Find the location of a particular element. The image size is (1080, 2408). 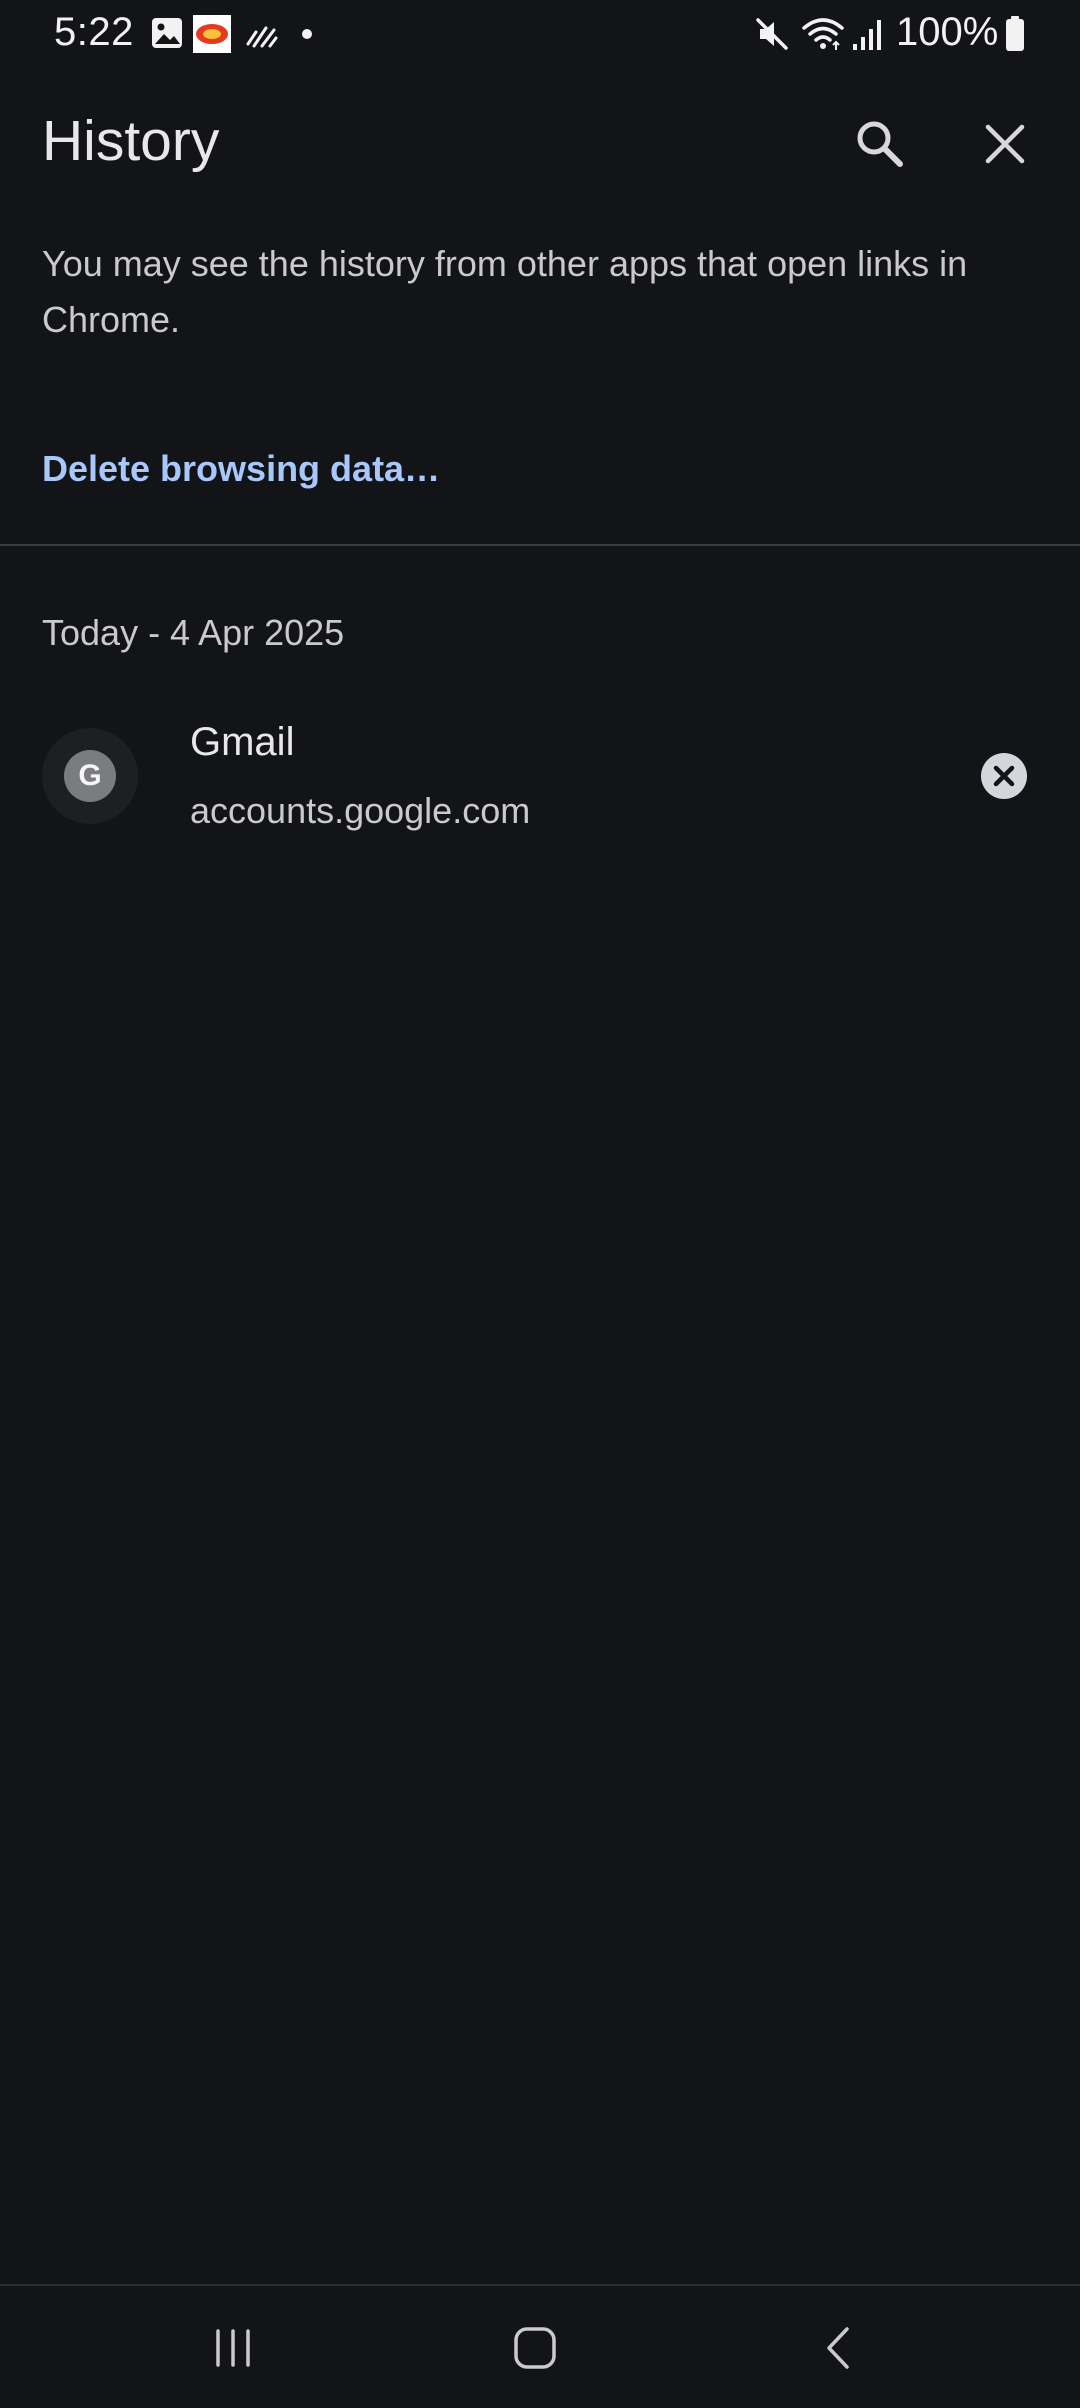

navigation-bar is located at coordinates (540, 2346).